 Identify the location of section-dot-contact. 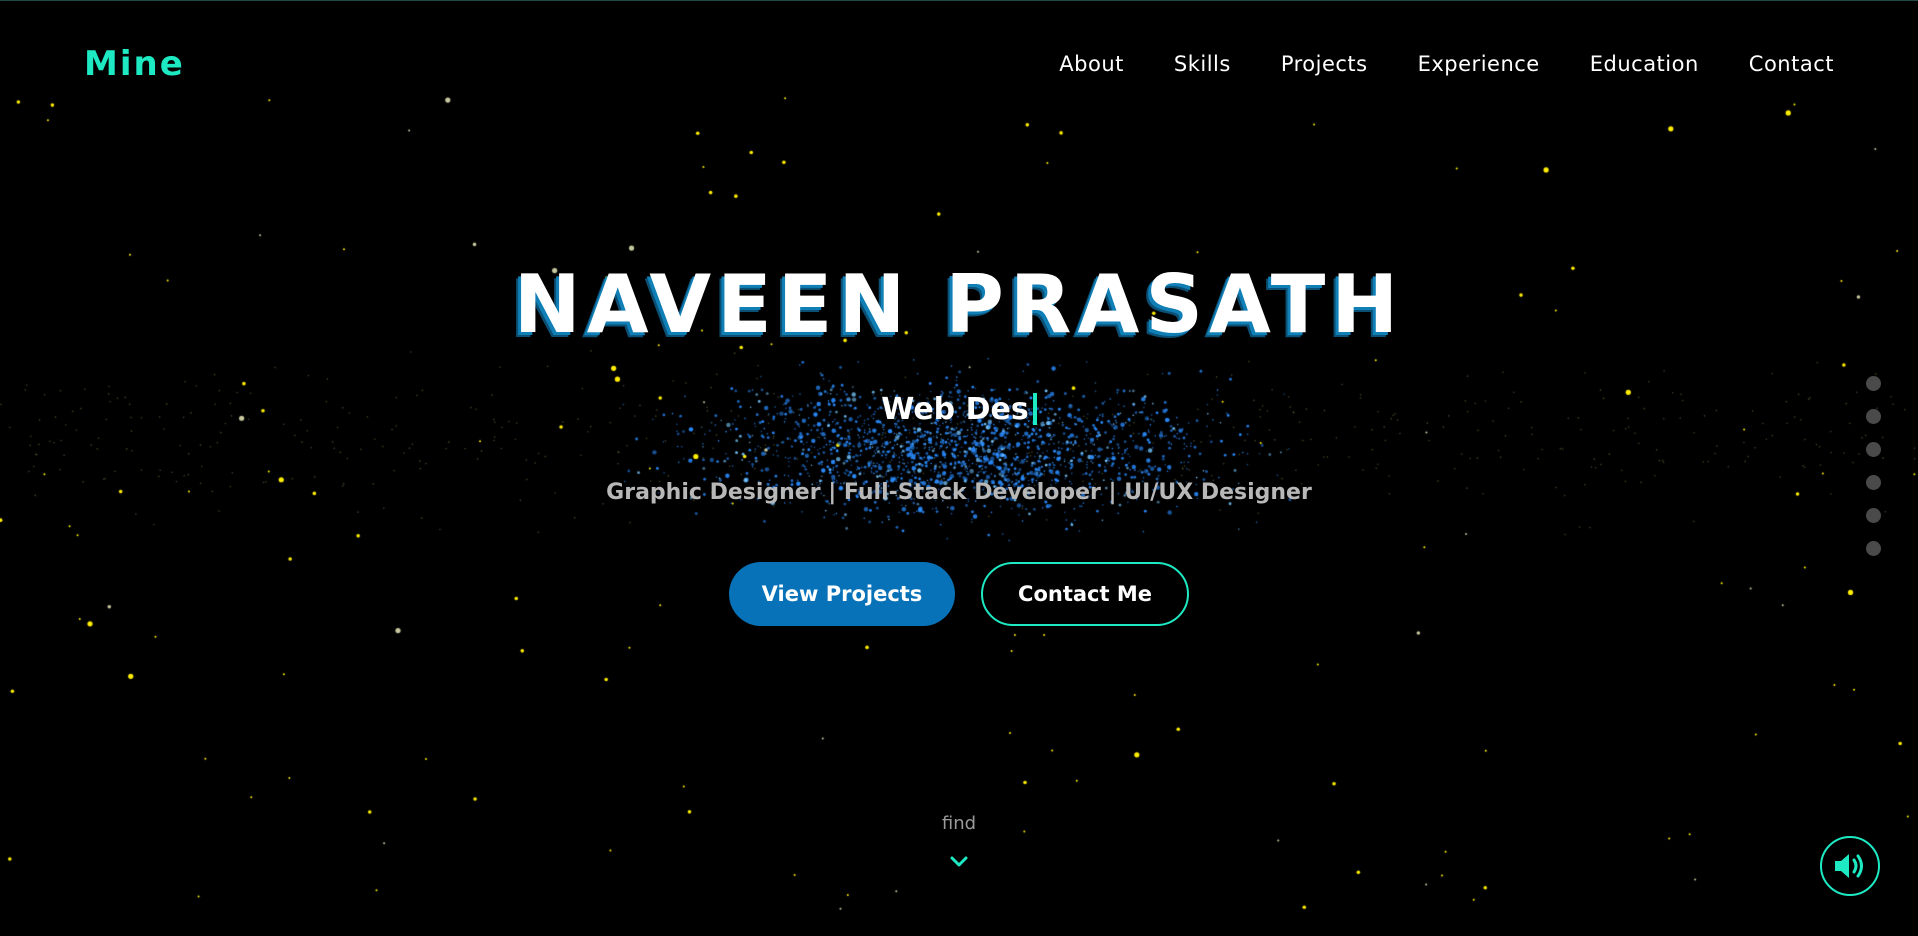
(1873, 548).